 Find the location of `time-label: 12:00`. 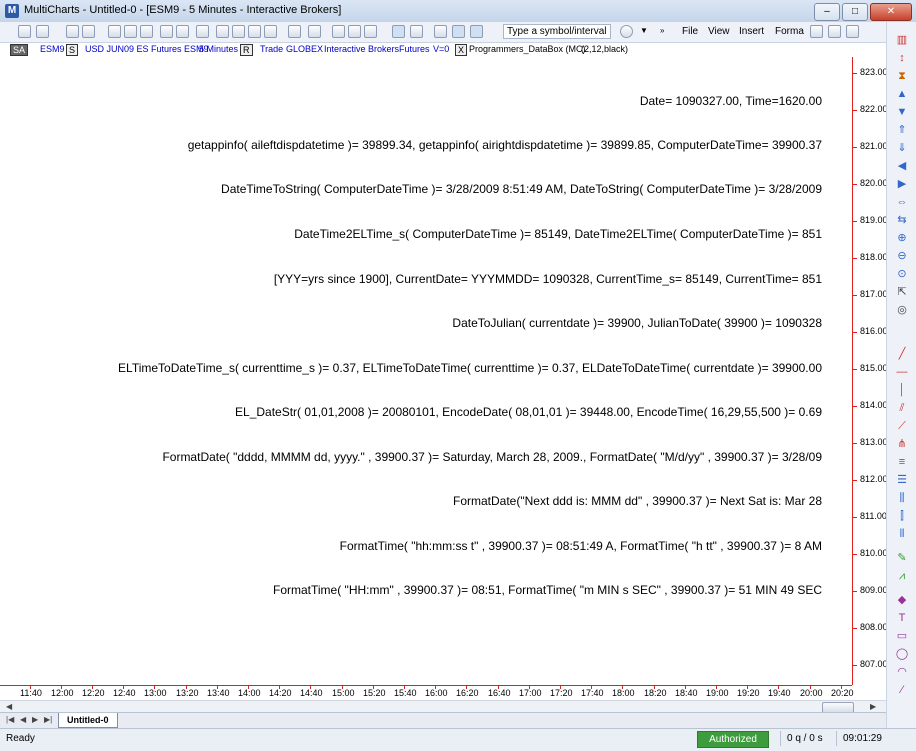

time-label: 12:00 is located at coordinates (62, 693).